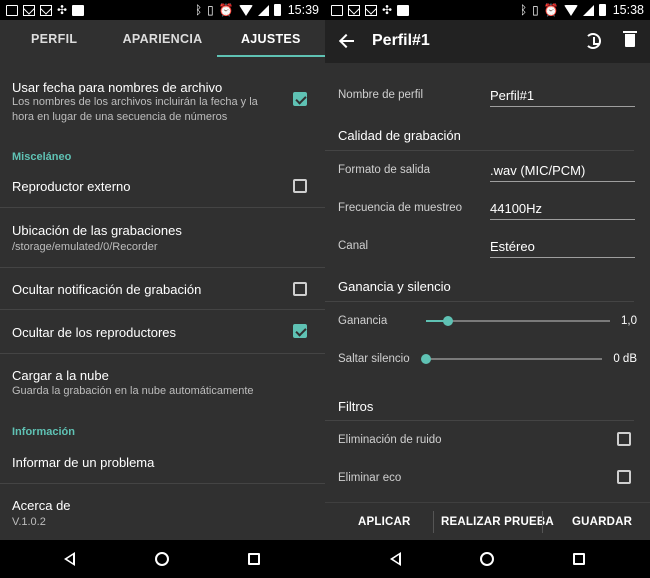 The height and width of the screenshot is (578, 650). Describe the element at coordinates (300, 186) in the screenshot. I see `external-player-checkbox` at that location.